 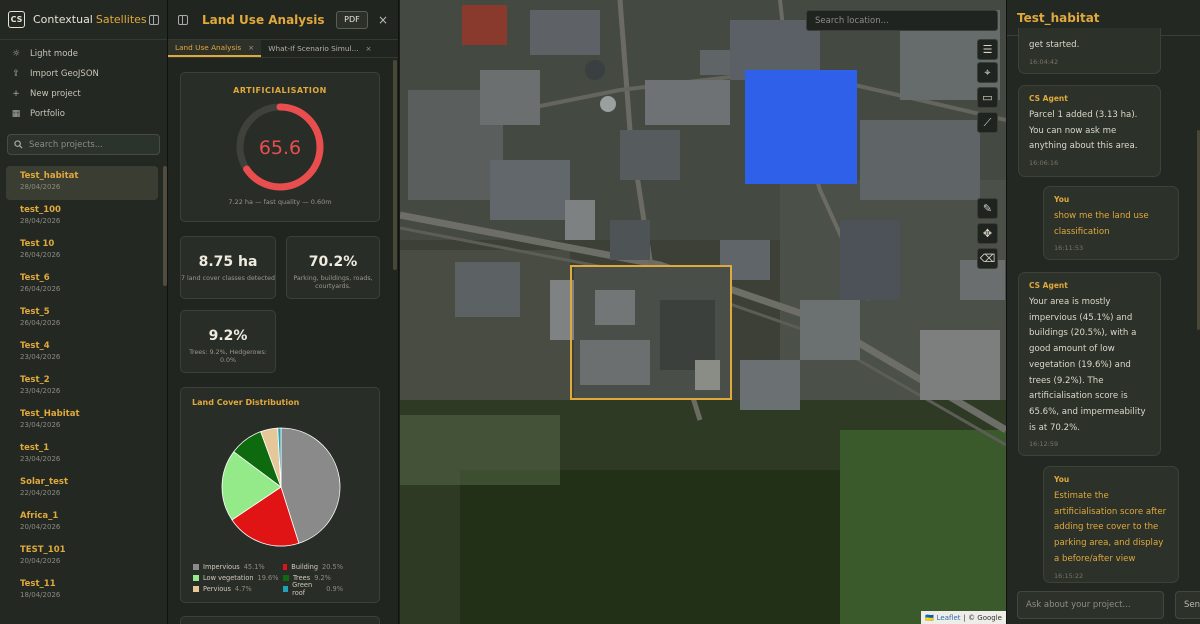 I want to click on project-date: 18/04/2026, so click(x=40, y=595).